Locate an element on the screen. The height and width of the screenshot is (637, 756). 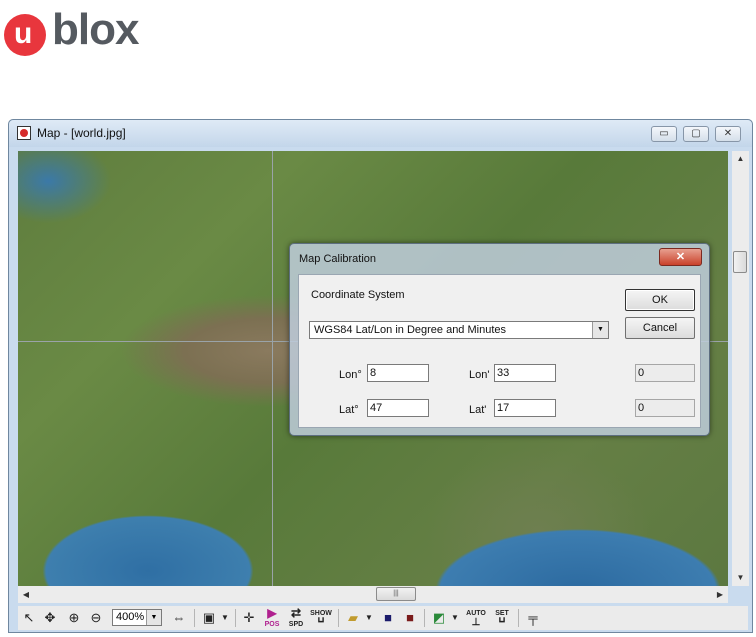
open-folder-icon: ▰ is located at coordinates (353, 618).